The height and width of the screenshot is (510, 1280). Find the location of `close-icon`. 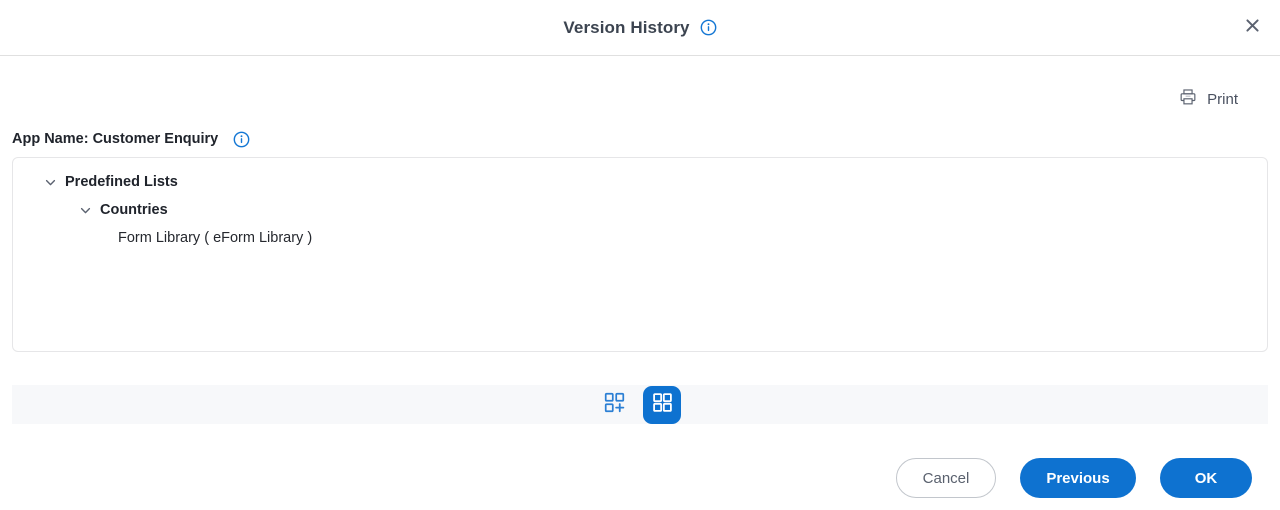

close-icon is located at coordinates (1252, 28).